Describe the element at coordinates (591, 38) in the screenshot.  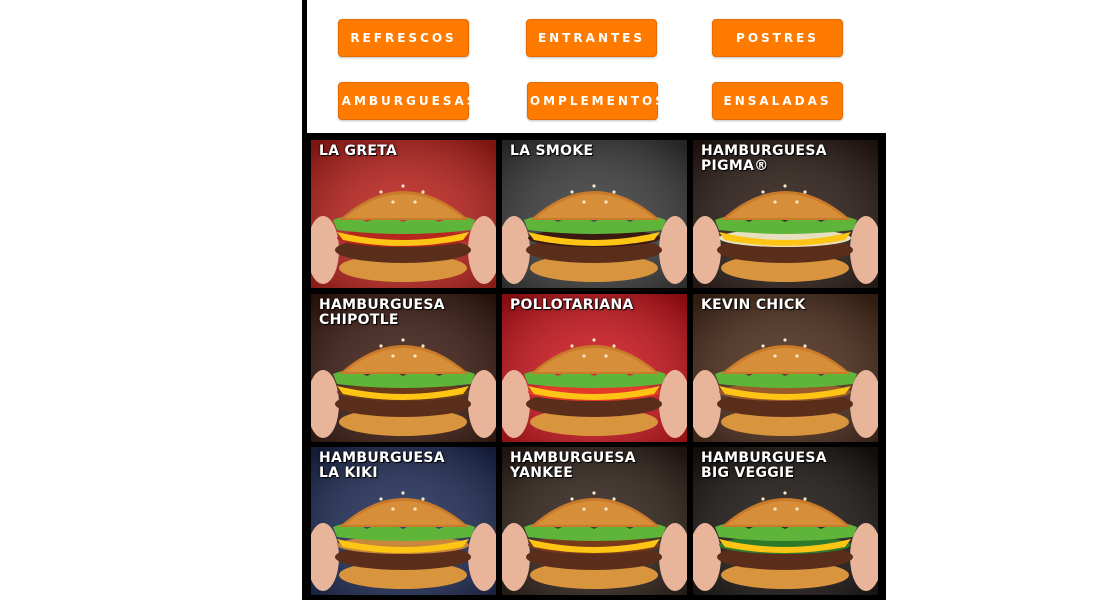
I see `category-button-entrantes: ENTRANTES` at that location.